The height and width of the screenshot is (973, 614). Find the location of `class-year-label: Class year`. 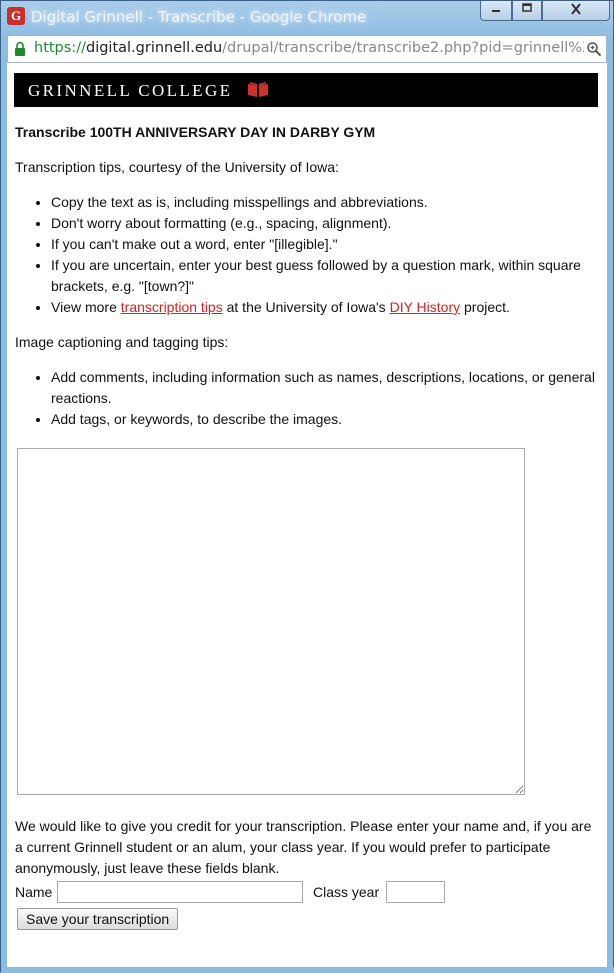

class-year-label: Class year is located at coordinates (346, 892).